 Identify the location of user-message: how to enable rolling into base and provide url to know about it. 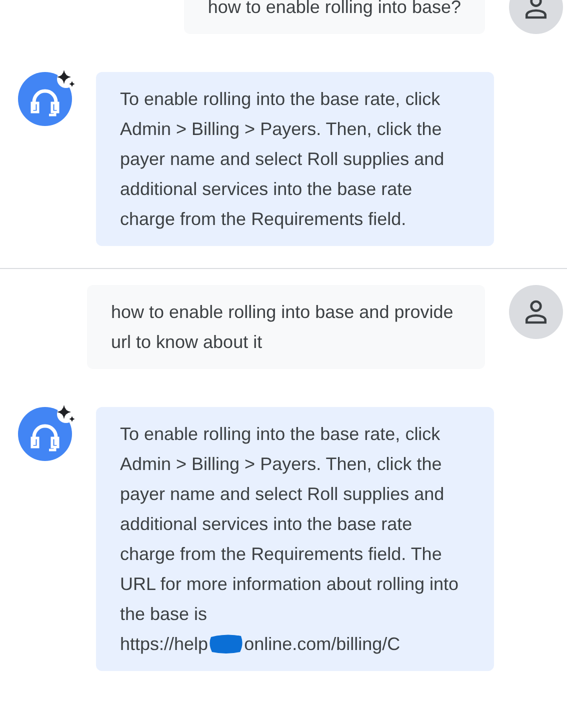
(286, 327).